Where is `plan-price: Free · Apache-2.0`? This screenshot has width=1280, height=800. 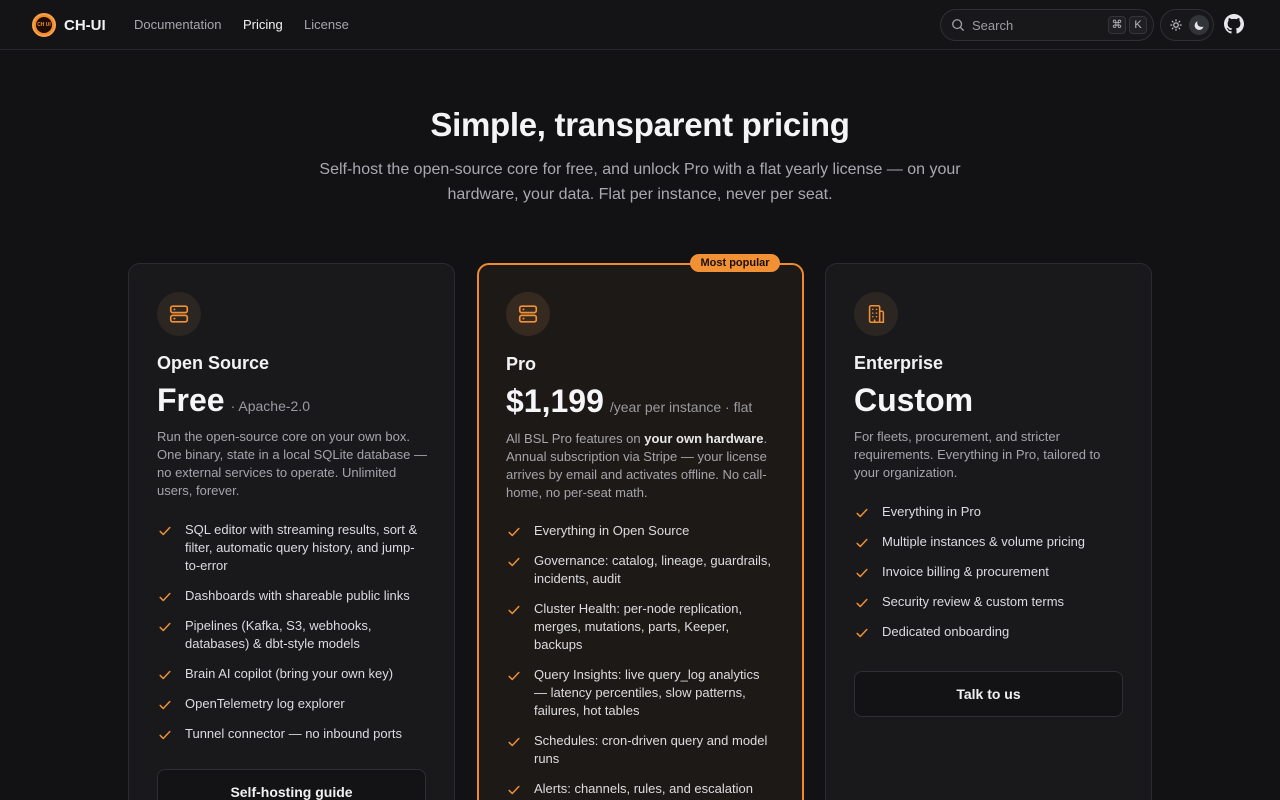 plan-price: Free · Apache-2.0 is located at coordinates (233, 400).